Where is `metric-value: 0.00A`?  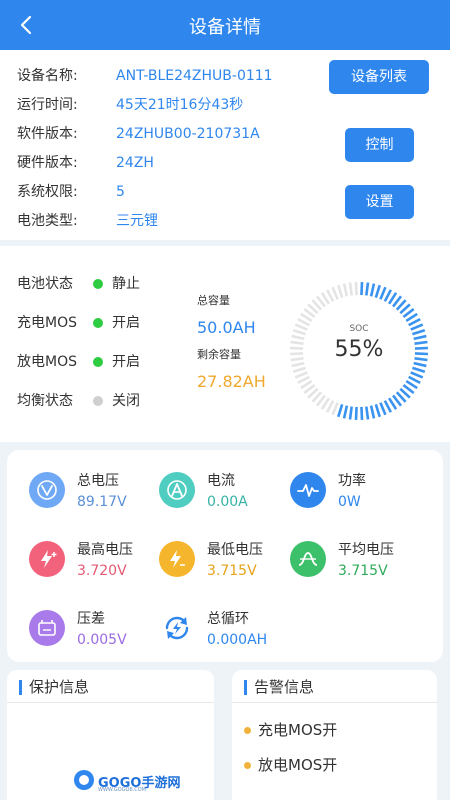 metric-value: 0.00A is located at coordinates (227, 502).